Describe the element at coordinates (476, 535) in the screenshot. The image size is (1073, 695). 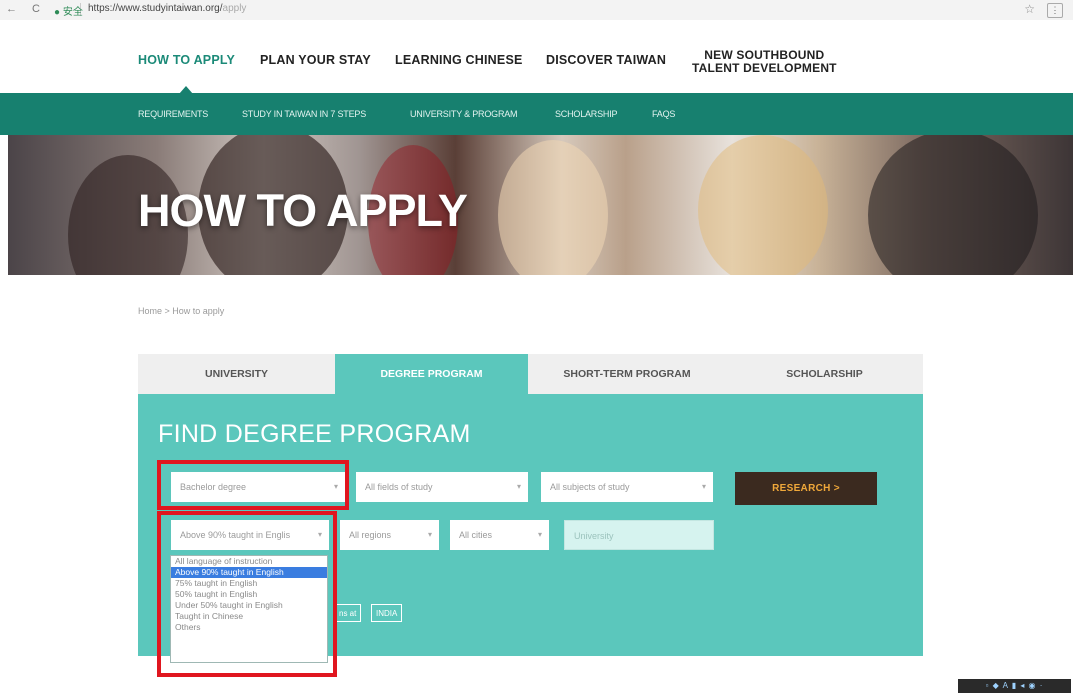
I see `cities-select-value: All cities` at that location.